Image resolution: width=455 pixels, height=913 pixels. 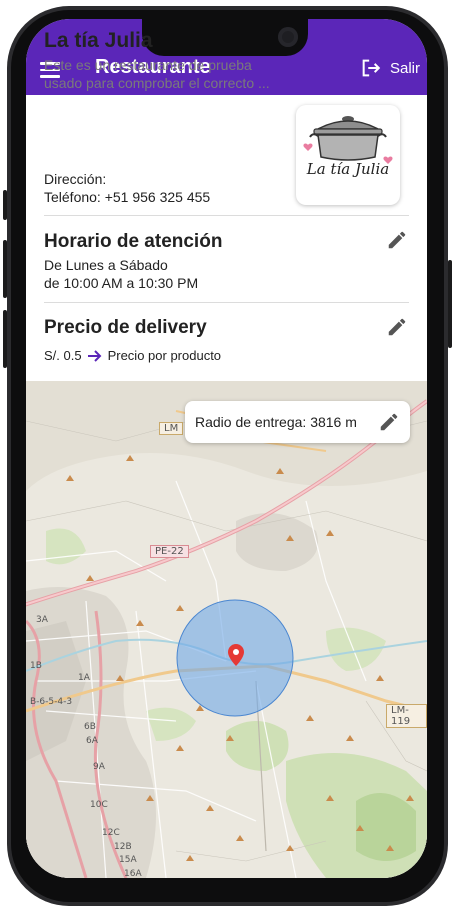 What do you see at coordinates (348, 140) in the screenshot?
I see `pot-logo-icon` at bounding box center [348, 140].